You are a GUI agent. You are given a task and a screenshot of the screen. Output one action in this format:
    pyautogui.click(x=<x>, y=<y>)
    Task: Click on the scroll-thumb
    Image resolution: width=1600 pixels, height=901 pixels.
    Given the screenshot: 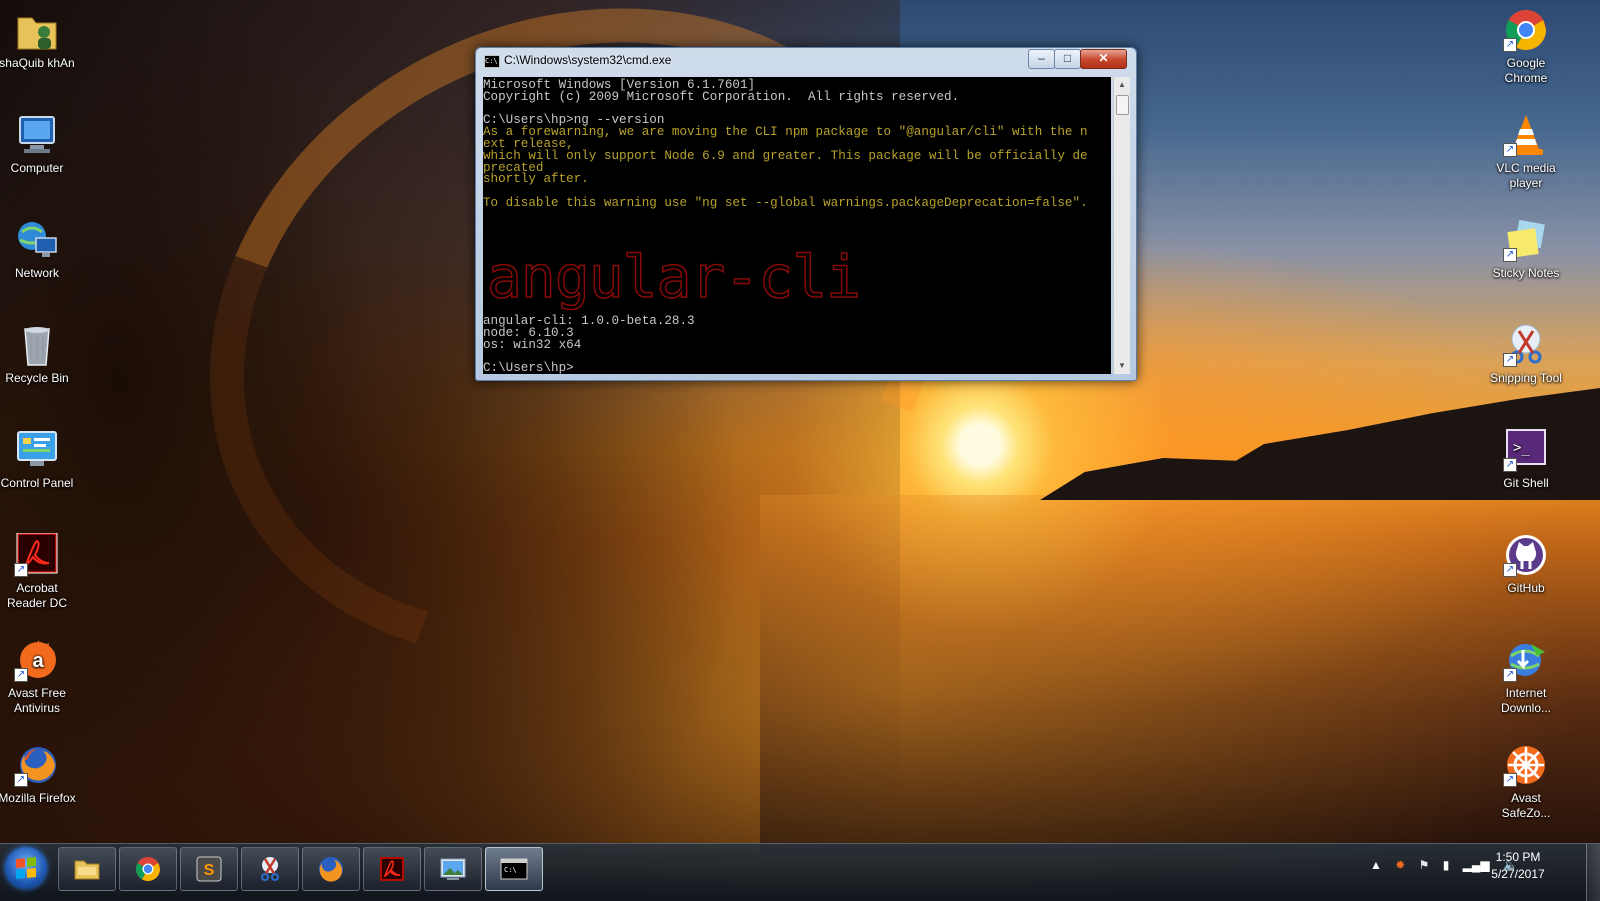 What is the action you would take?
    pyautogui.click(x=1122, y=105)
    